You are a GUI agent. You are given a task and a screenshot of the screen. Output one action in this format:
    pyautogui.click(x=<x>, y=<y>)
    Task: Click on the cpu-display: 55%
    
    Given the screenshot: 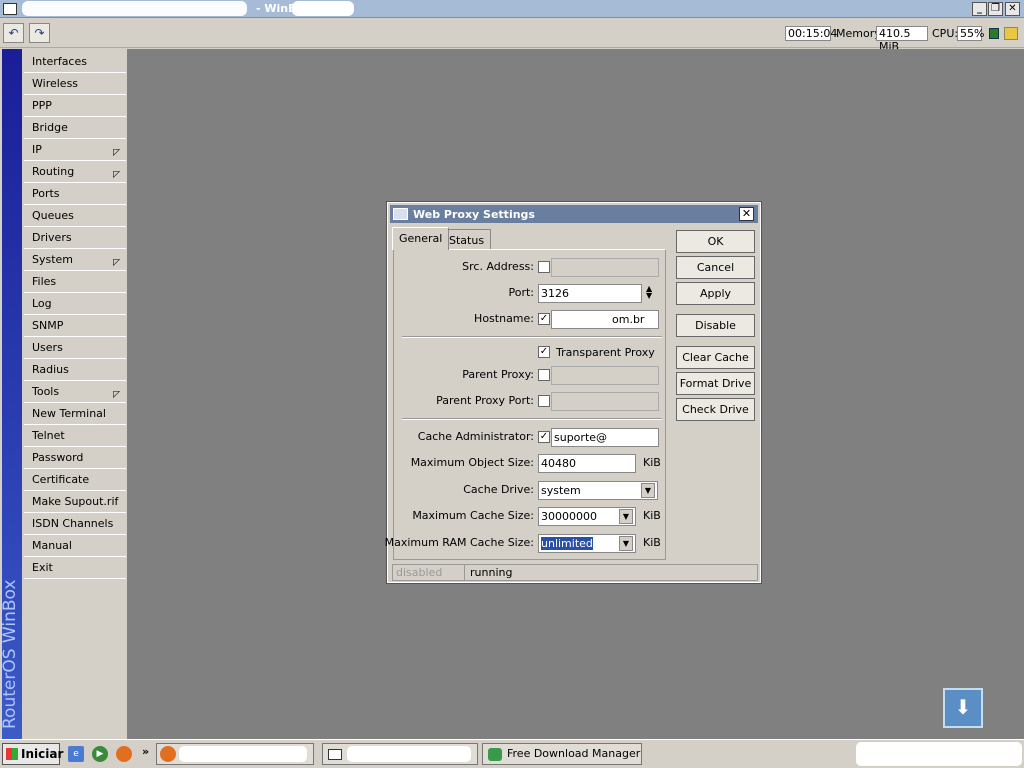 What is the action you would take?
    pyautogui.click(x=970, y=33)
    